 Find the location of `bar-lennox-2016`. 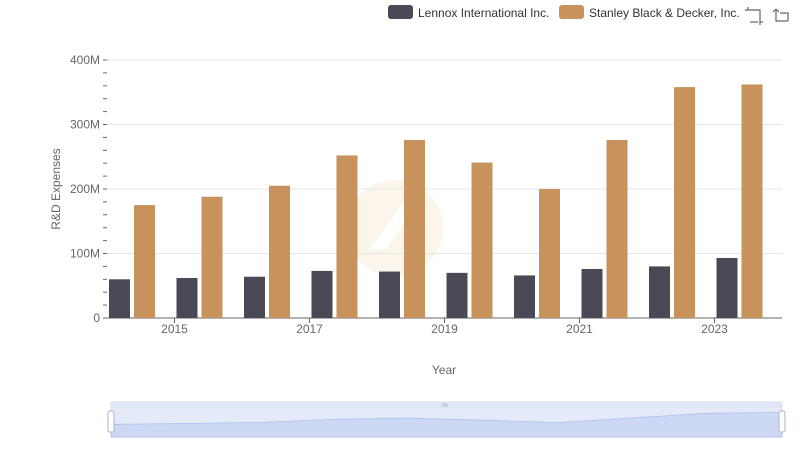

bar-lennox-2016 is located at coordinates (254, 297).